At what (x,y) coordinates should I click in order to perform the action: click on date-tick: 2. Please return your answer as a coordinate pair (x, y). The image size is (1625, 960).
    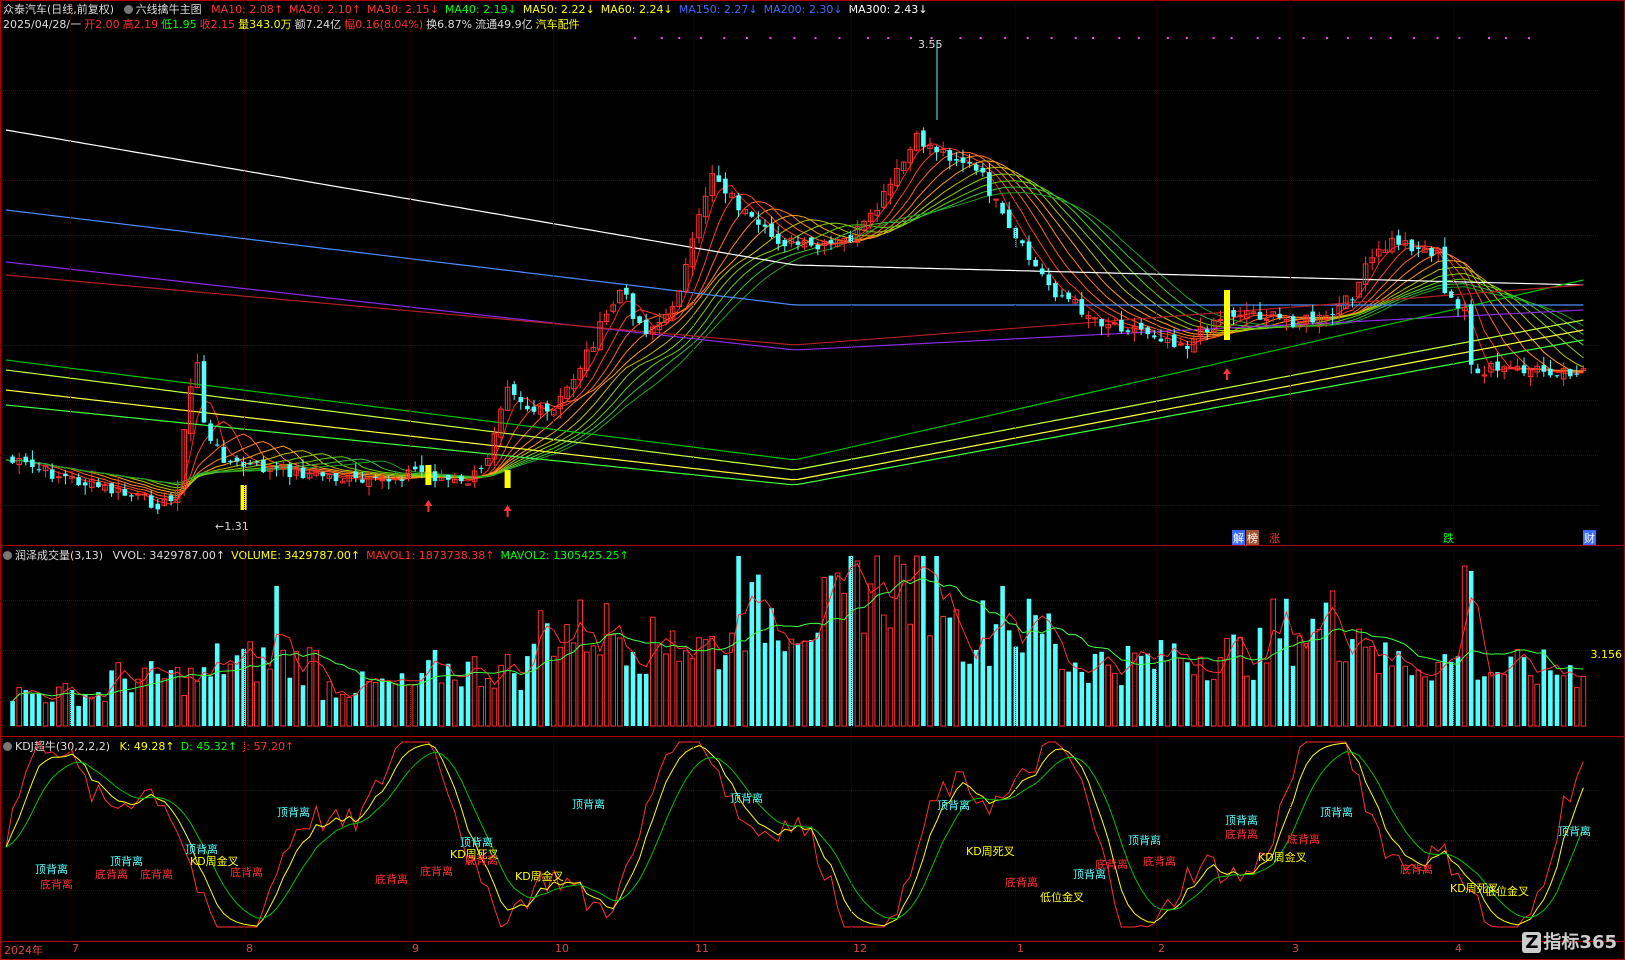
    Looking at the image, I should click on (1161, 948).